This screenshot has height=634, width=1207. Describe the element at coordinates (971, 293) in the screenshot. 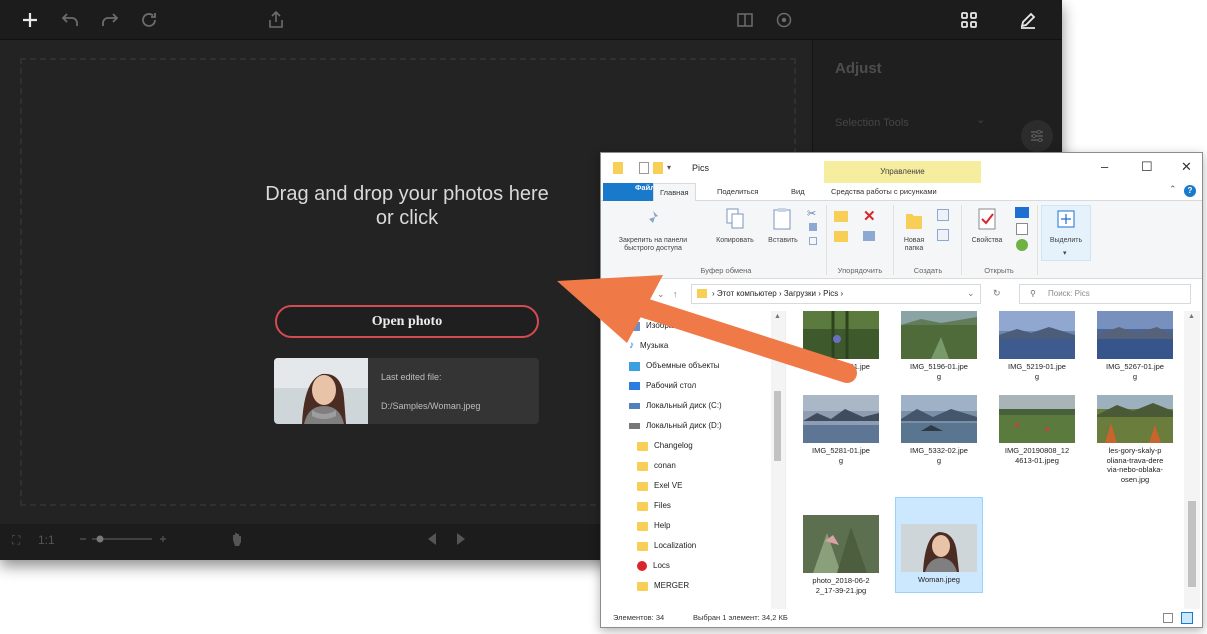

I see `address-dropdown-icon: ⌄` at that location.